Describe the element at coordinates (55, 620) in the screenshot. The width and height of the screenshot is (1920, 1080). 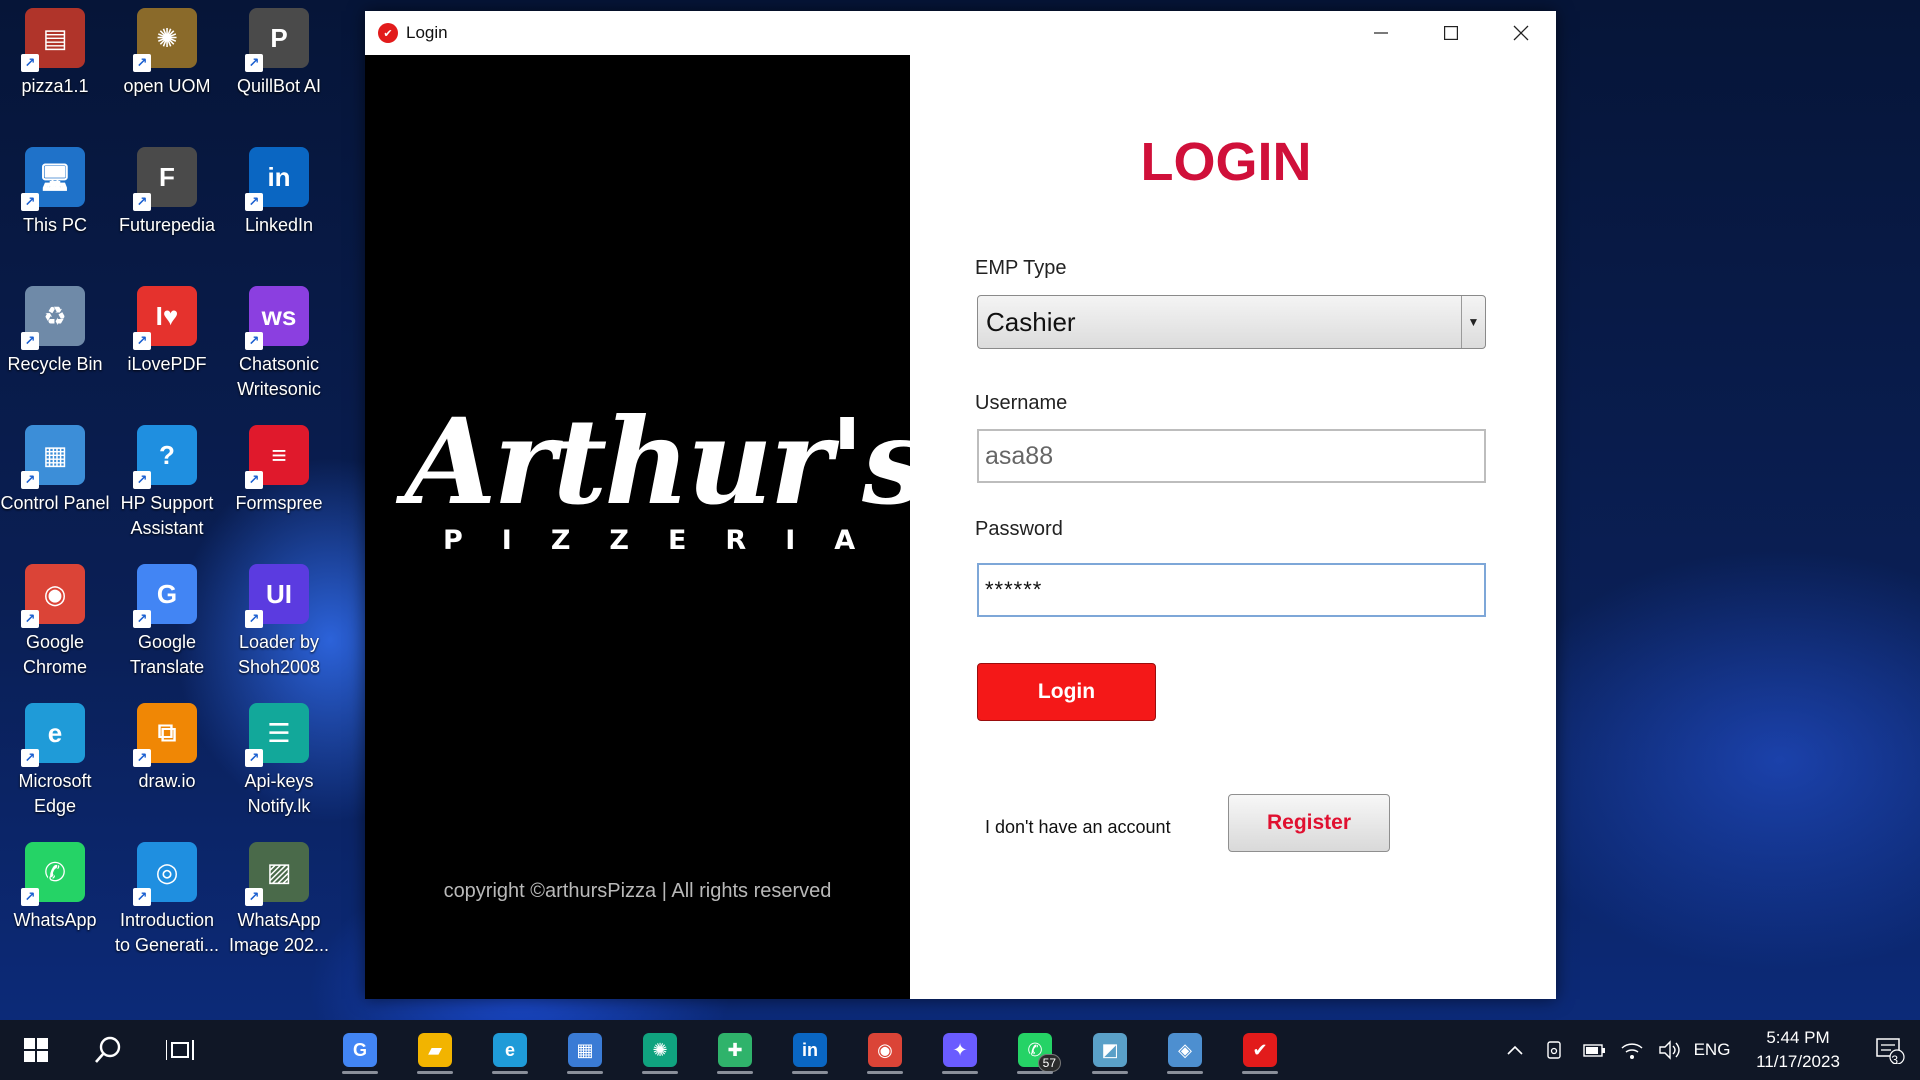
I see `desktop-icon: ◉ ↗ Google Chrome` at that location.